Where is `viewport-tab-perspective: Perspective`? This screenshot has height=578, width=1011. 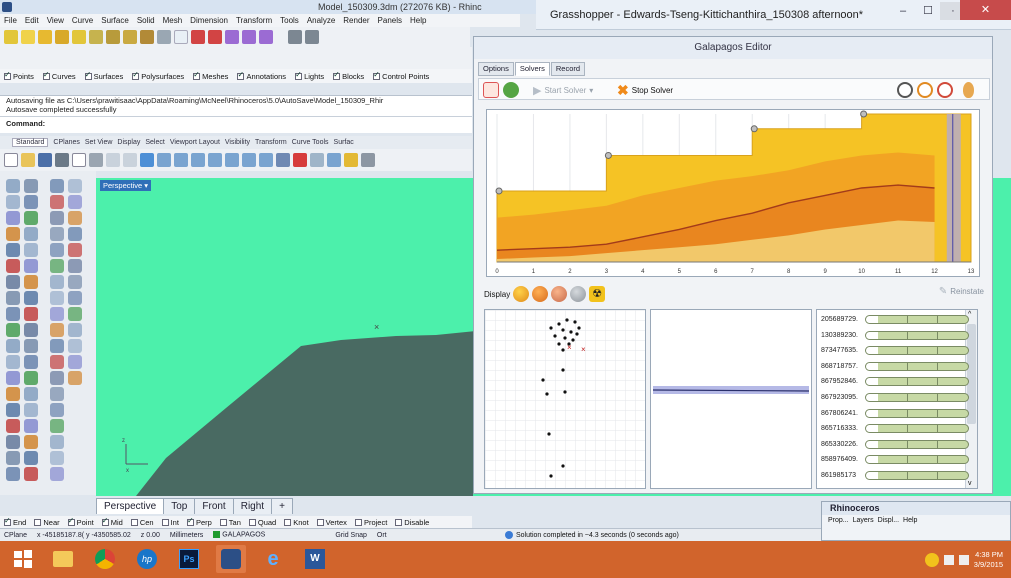
viewport-tab-perspective: Perspective is located at coordinates (130, 506).